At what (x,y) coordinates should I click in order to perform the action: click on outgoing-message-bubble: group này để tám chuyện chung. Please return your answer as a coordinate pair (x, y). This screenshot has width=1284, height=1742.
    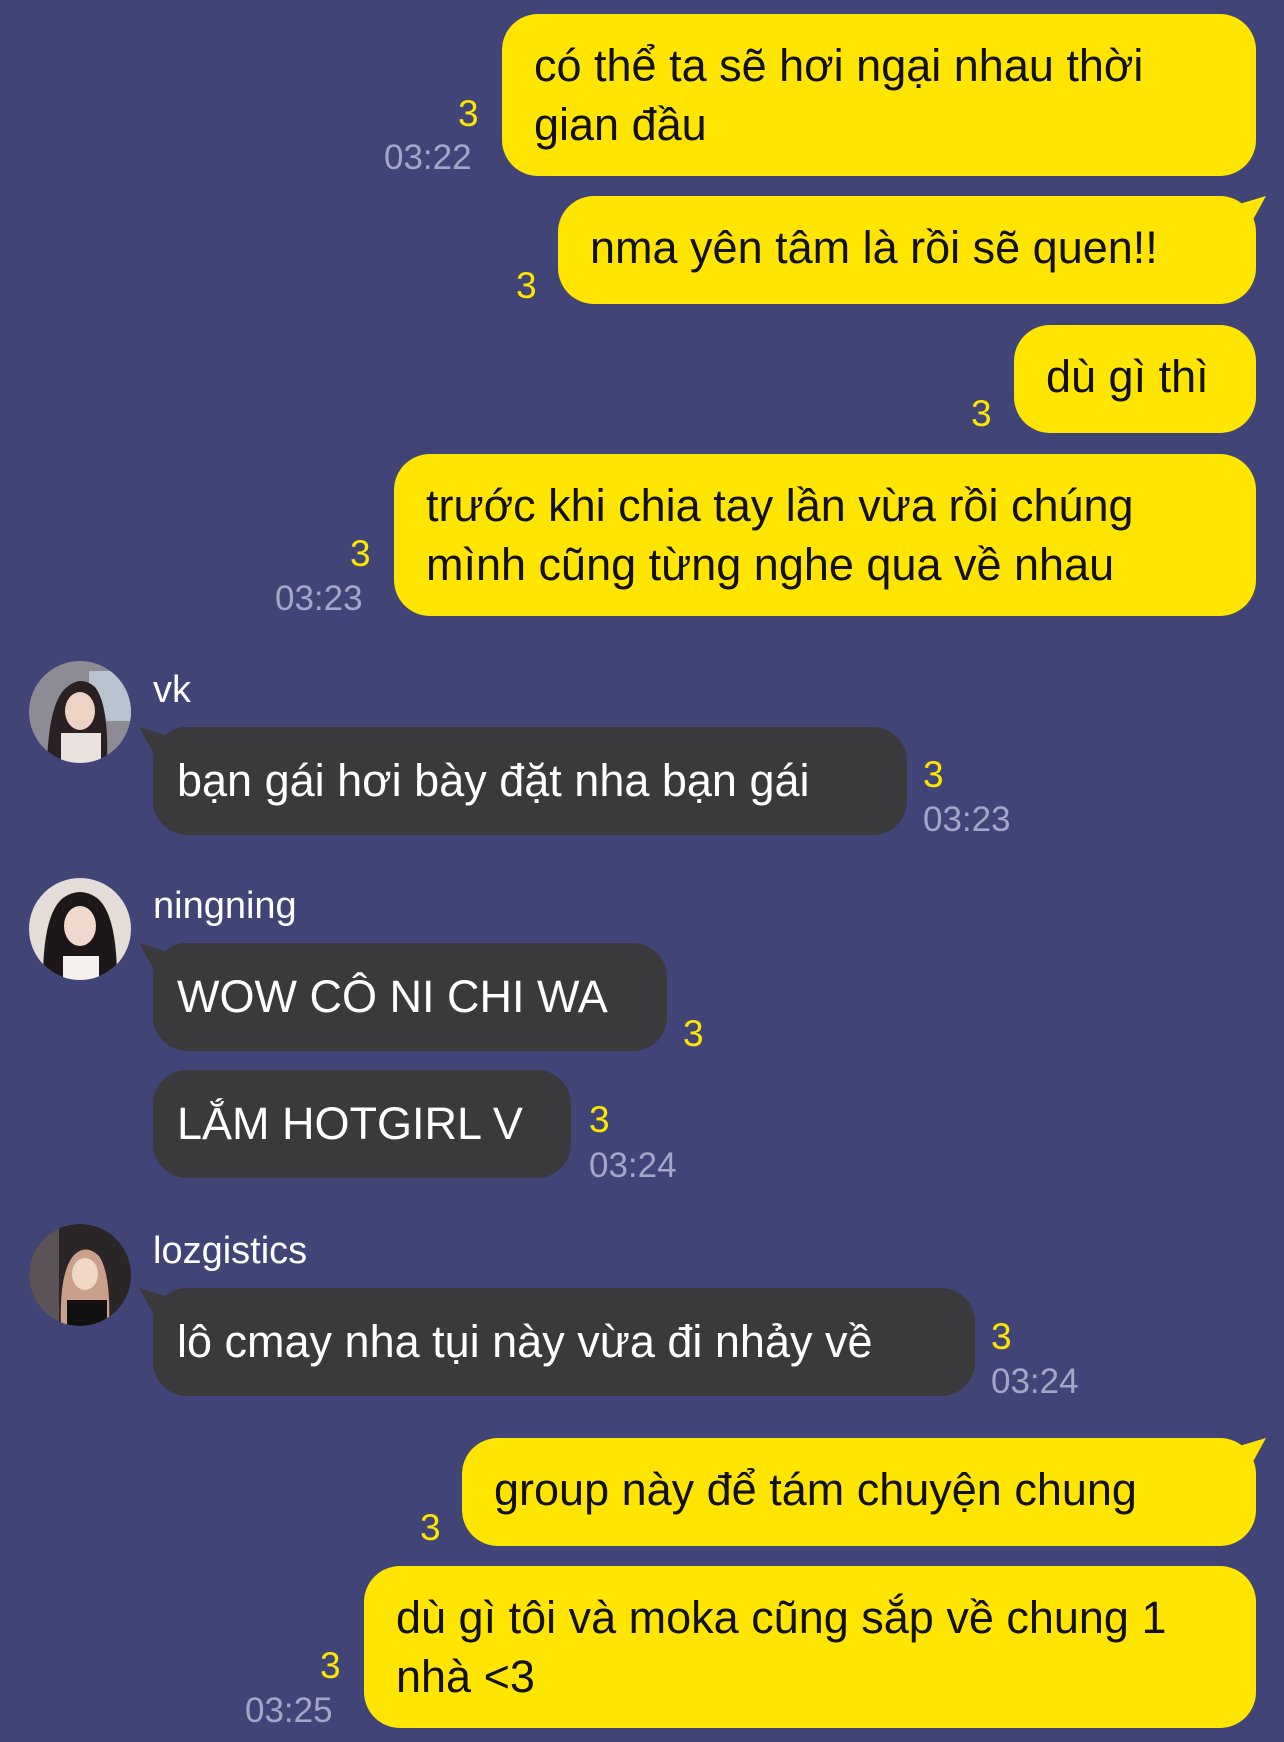
    Looking at the image, I should click on (859, 1492).